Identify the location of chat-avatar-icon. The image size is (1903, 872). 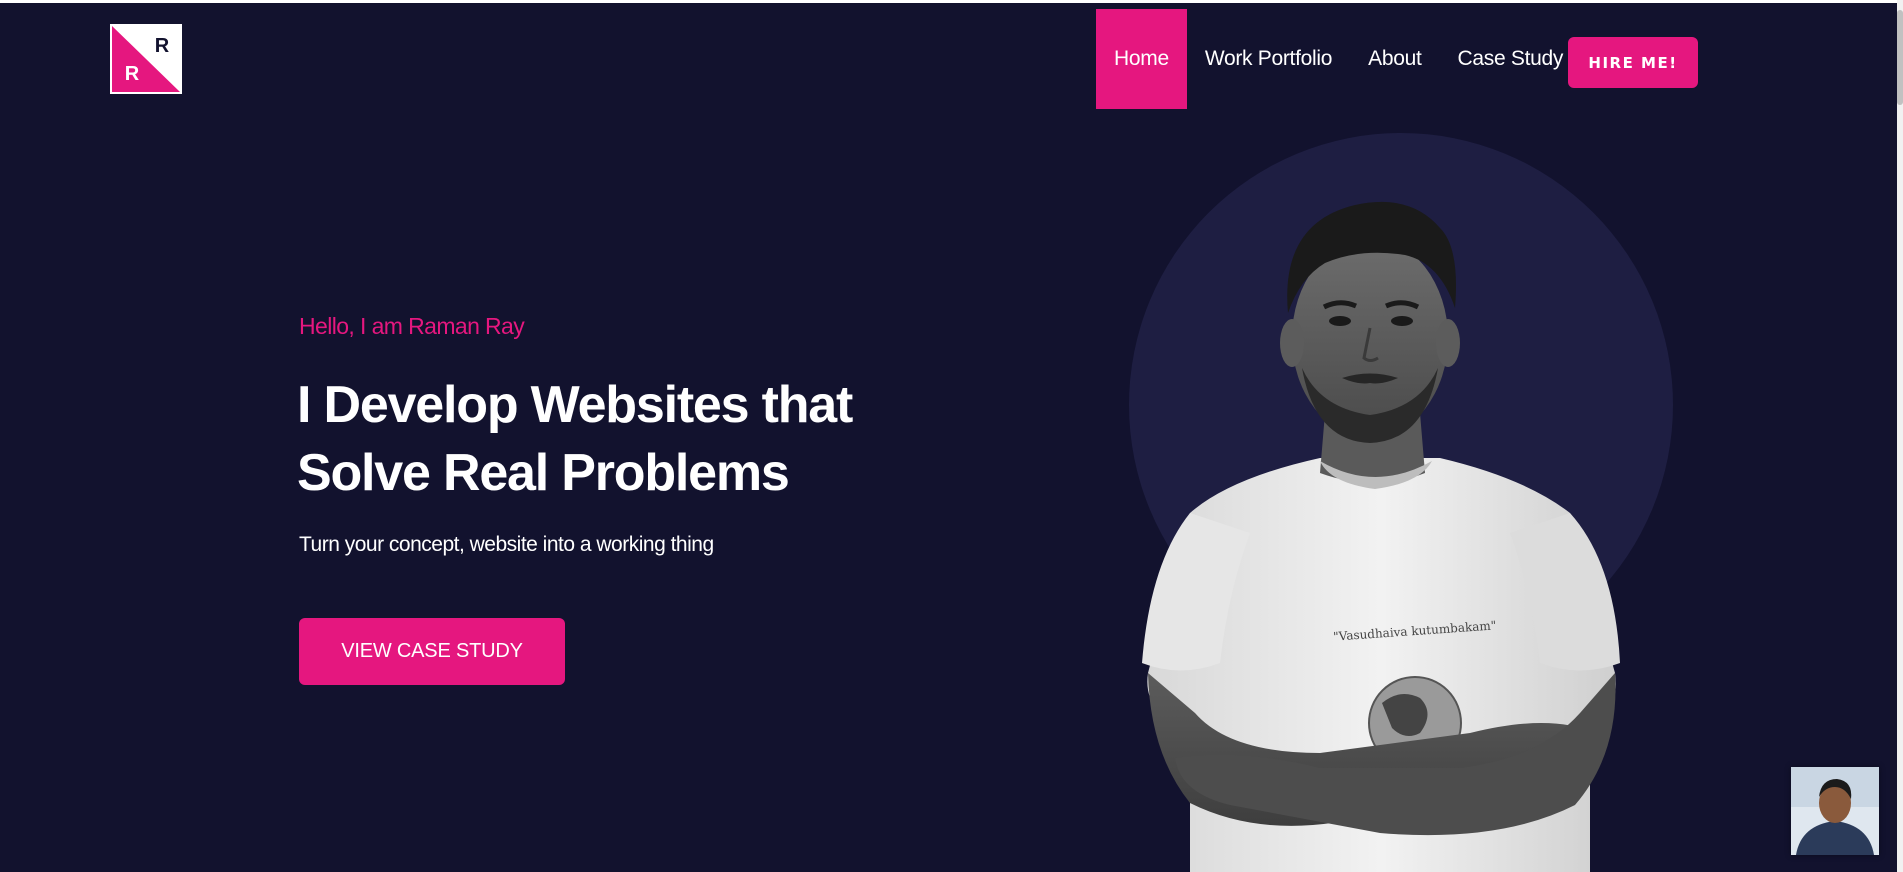
(1835, 811).